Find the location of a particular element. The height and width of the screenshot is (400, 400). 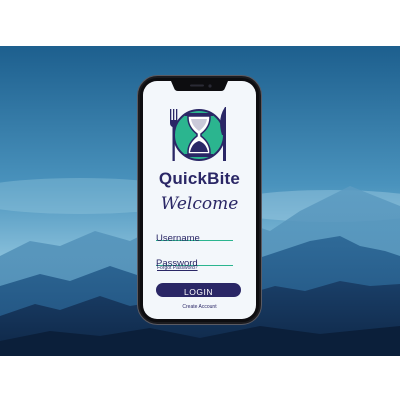

app-title: QuickBite is located at coordinates (199, 178).